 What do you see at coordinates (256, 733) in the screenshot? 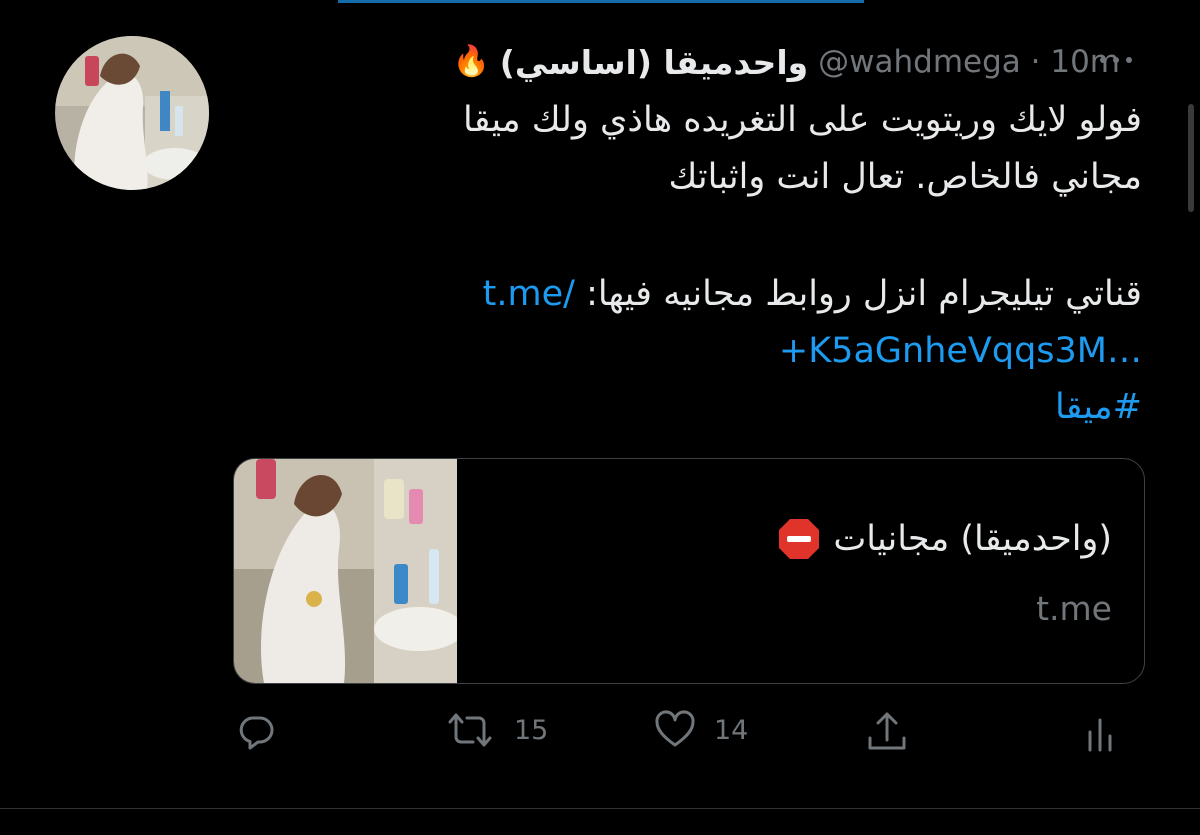
I see `reply-icon` at bounding box center [256, 733].